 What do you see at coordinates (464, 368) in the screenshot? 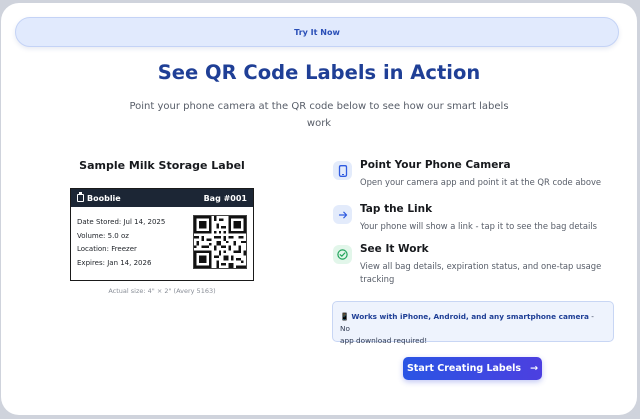
I see `cta-label: Start Creating Labels` at bounding box center [464, 368].